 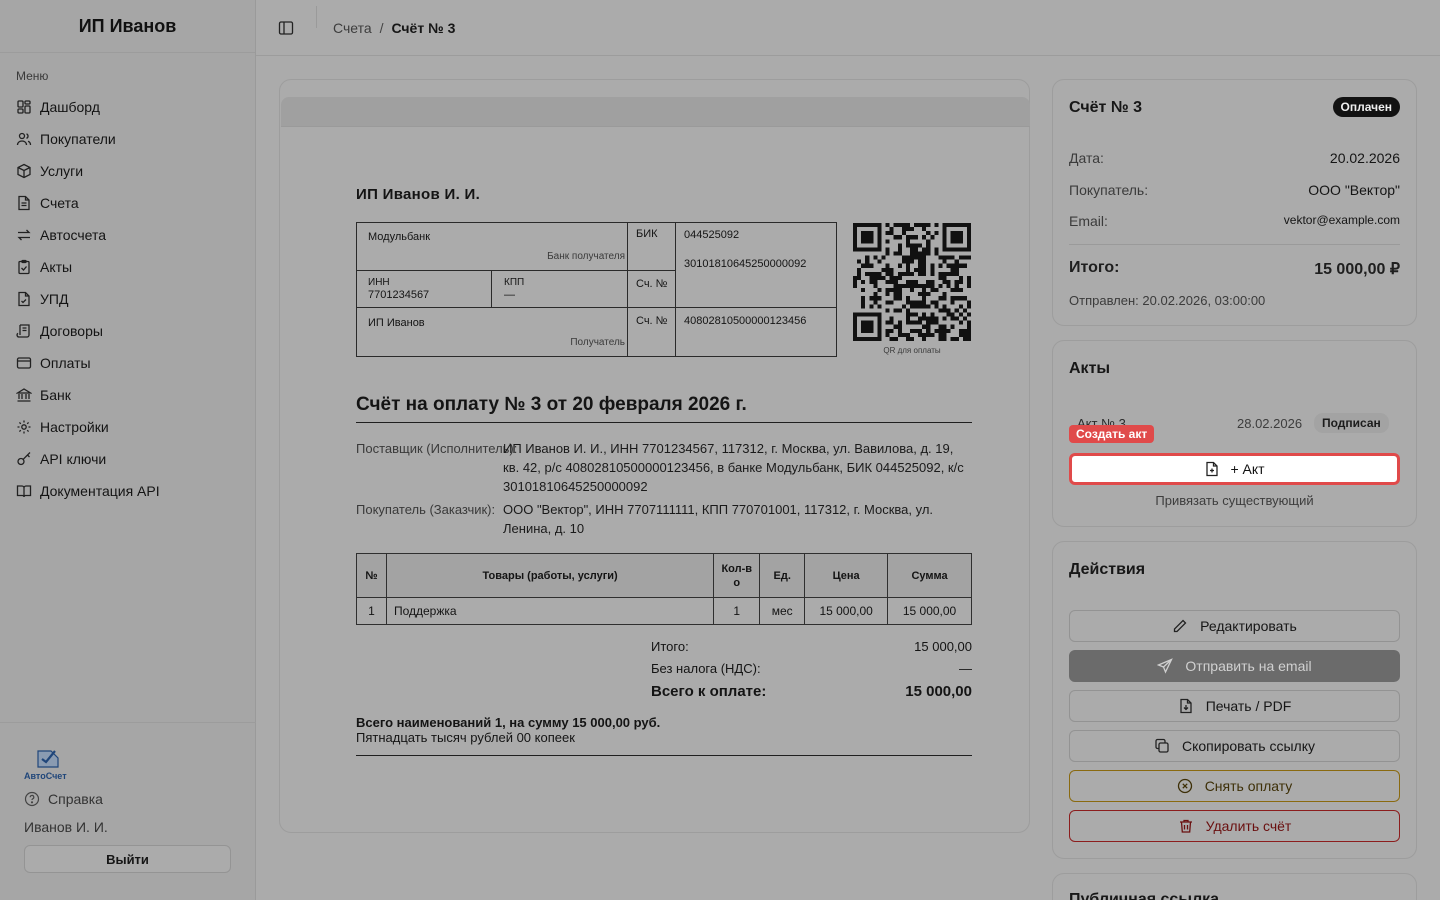 What do you see at coordinates (745, 264) in the screenshot?
I see `corr-account: 30101810645250000092` at bounding box center [745, 264].